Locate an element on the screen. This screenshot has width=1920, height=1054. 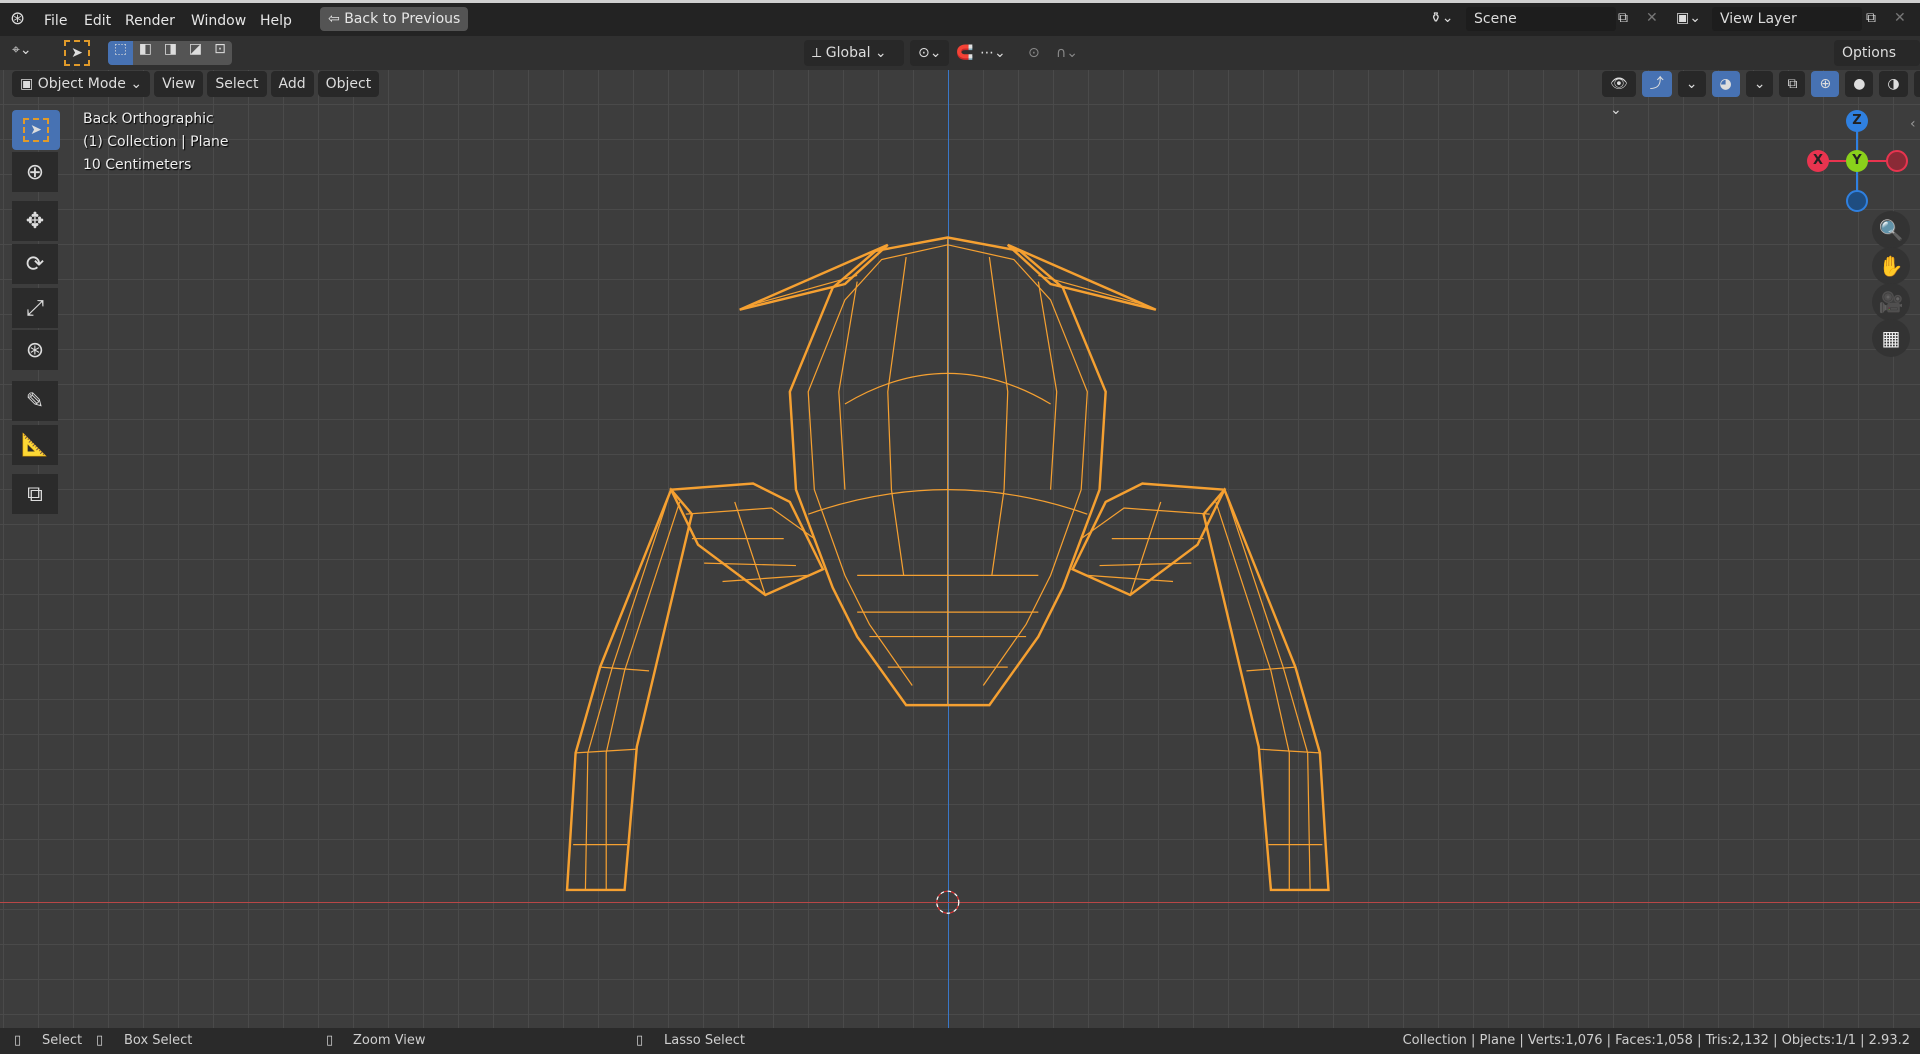
object-mode-icon: ▣ is located at coordinates (29, 84).